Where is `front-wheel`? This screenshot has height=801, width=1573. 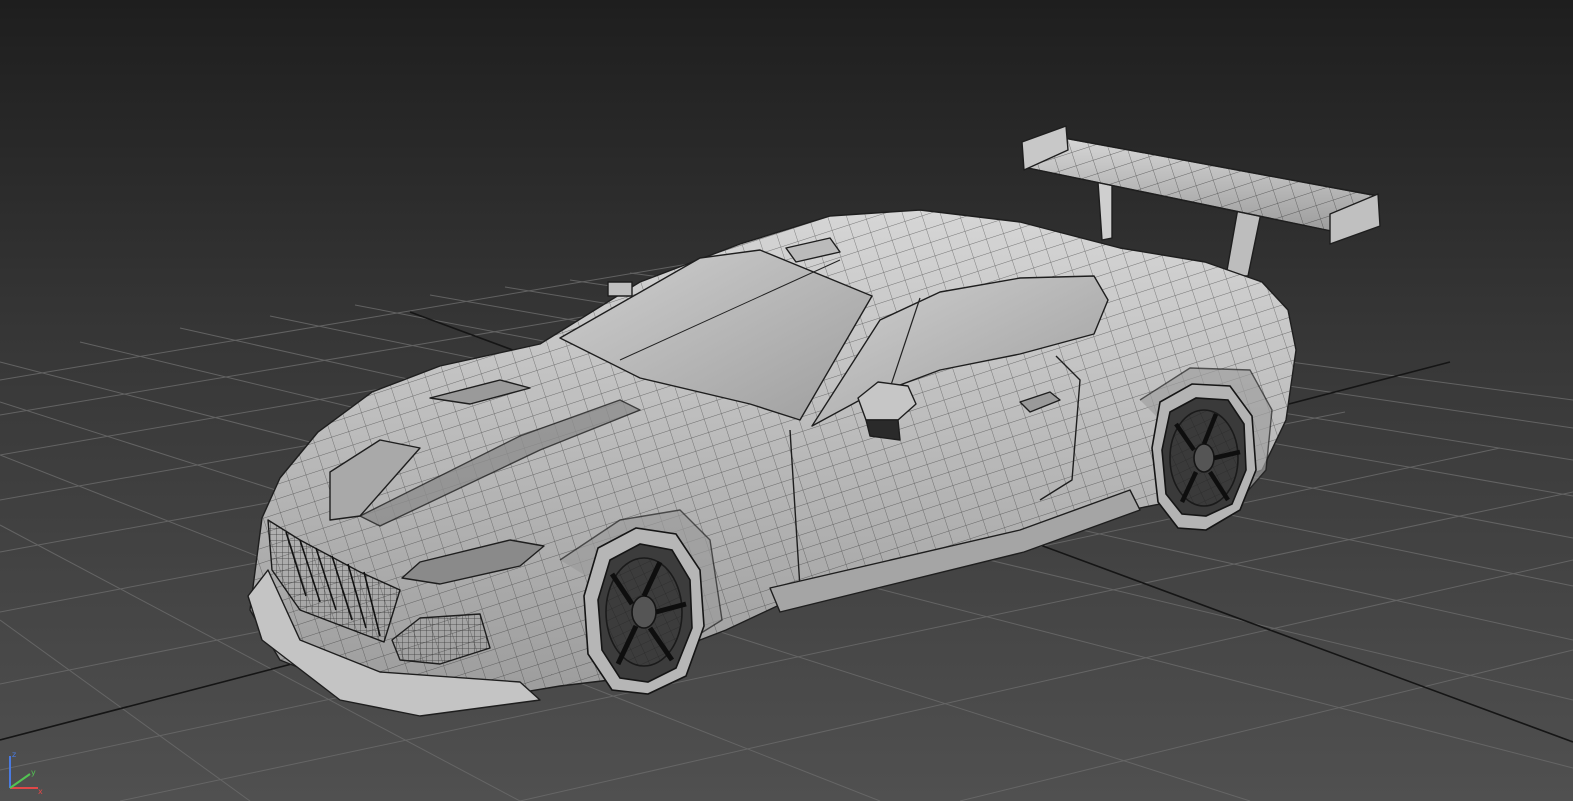 front-wheel is located at coordinates (644, 611).